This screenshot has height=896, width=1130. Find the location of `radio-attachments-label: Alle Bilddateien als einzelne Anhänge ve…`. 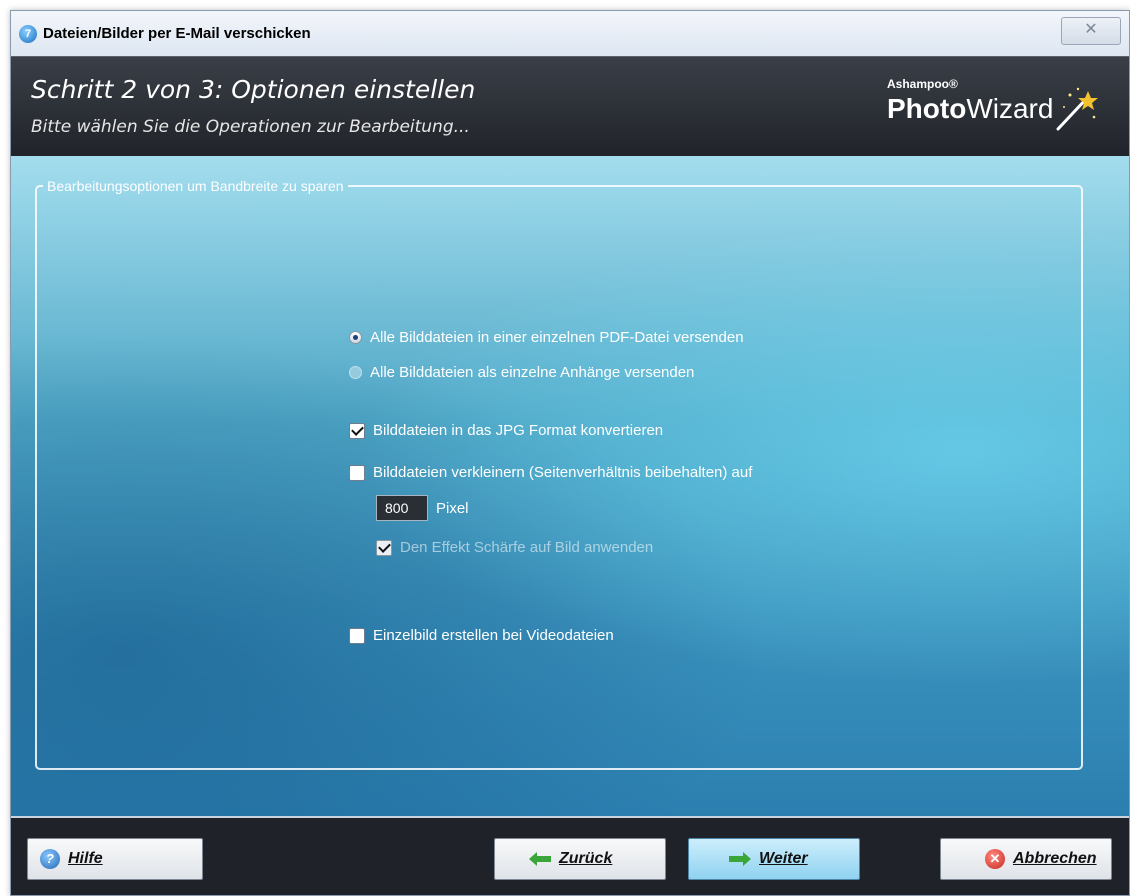

radio-attachments-label: Alle Bilddateien als einzelne Anhänge ve… is located at coordinates (532, 372).